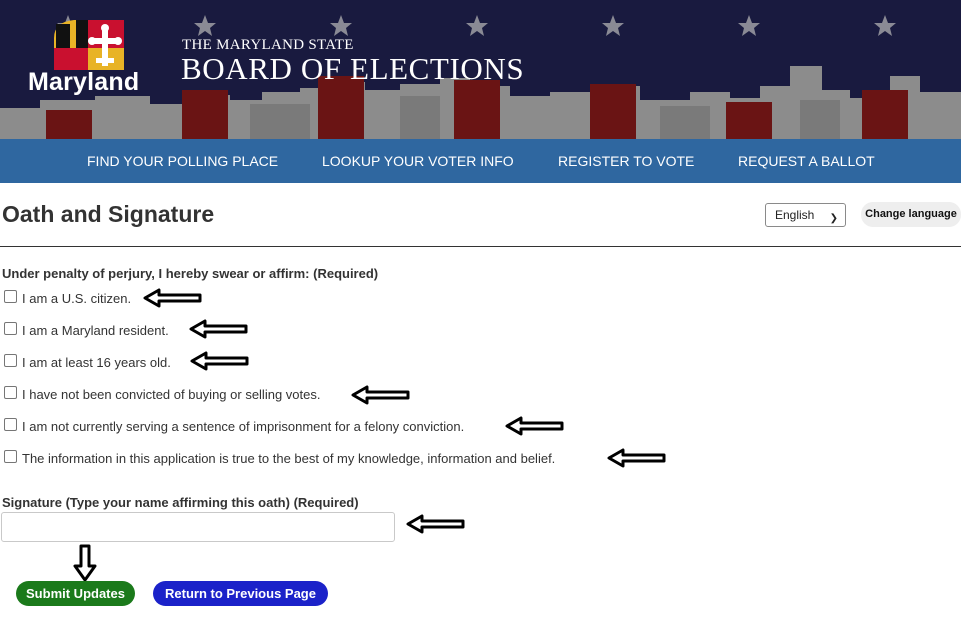 This screenshot has width=961, height=637. Describe the element at coordinates (911, 214) in the screenshot. I see `change-language-button: Change language` at that location.